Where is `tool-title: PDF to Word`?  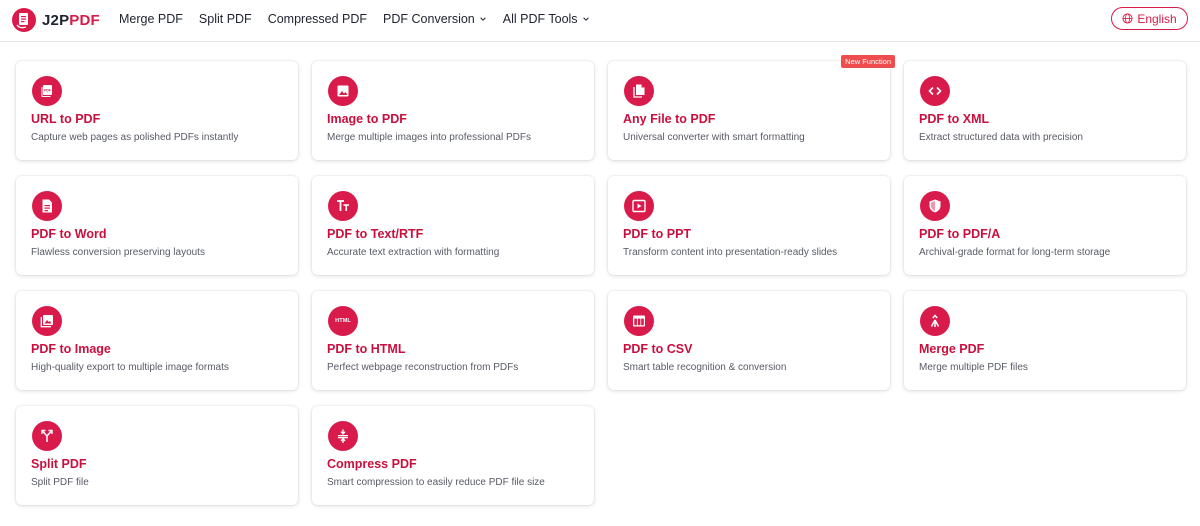
tool-title: PDF to Word is located at coordinates (69, 234).